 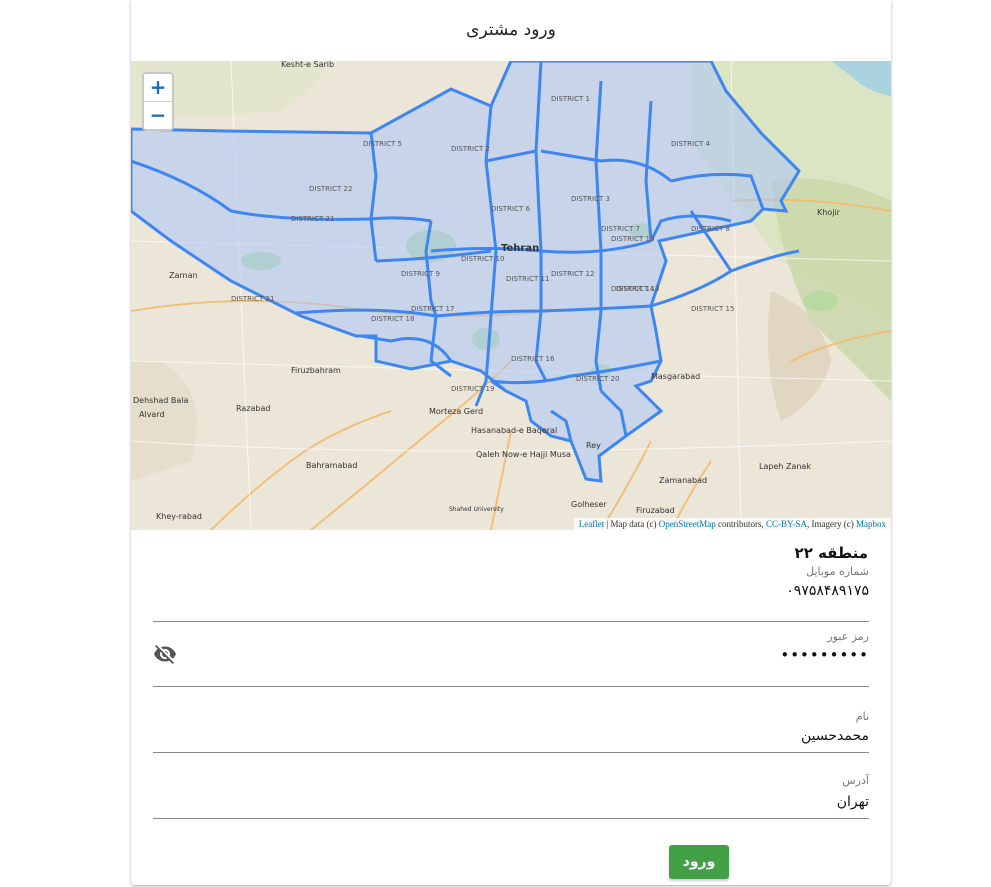 I want to click on map-label: DISTRICT 13, so click(x=632, y=239).